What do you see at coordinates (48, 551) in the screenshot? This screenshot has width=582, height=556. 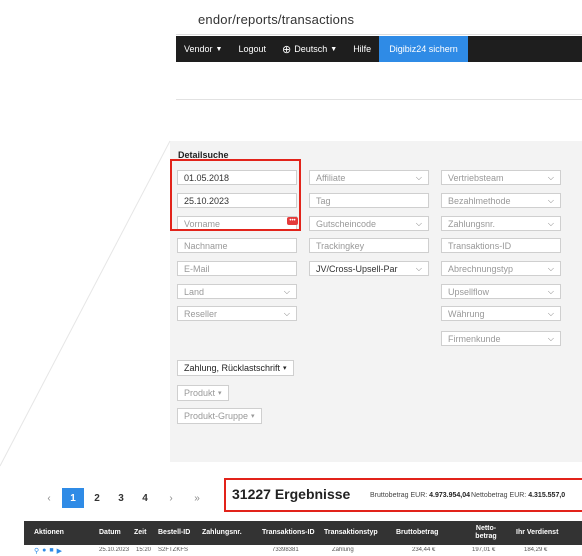 I see `row-action-icons: ⚲ ● ■ ▶` at bounding box center [48, 551].